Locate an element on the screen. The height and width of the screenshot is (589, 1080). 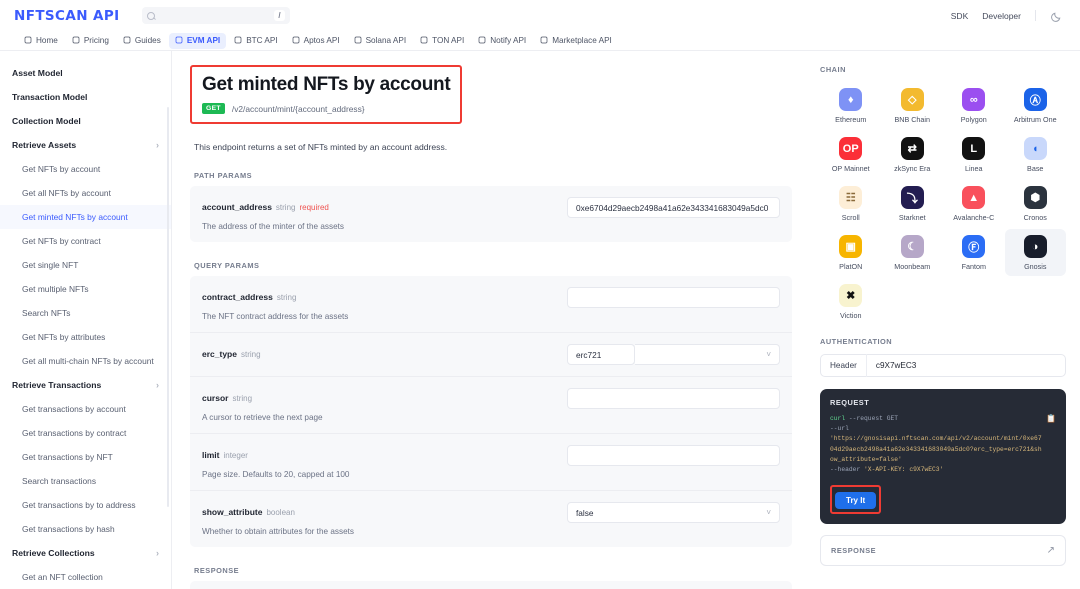
sidebar-item-get-nfts-by-attributes: Get NFTs by attributes is located at coordinates (85, 337).